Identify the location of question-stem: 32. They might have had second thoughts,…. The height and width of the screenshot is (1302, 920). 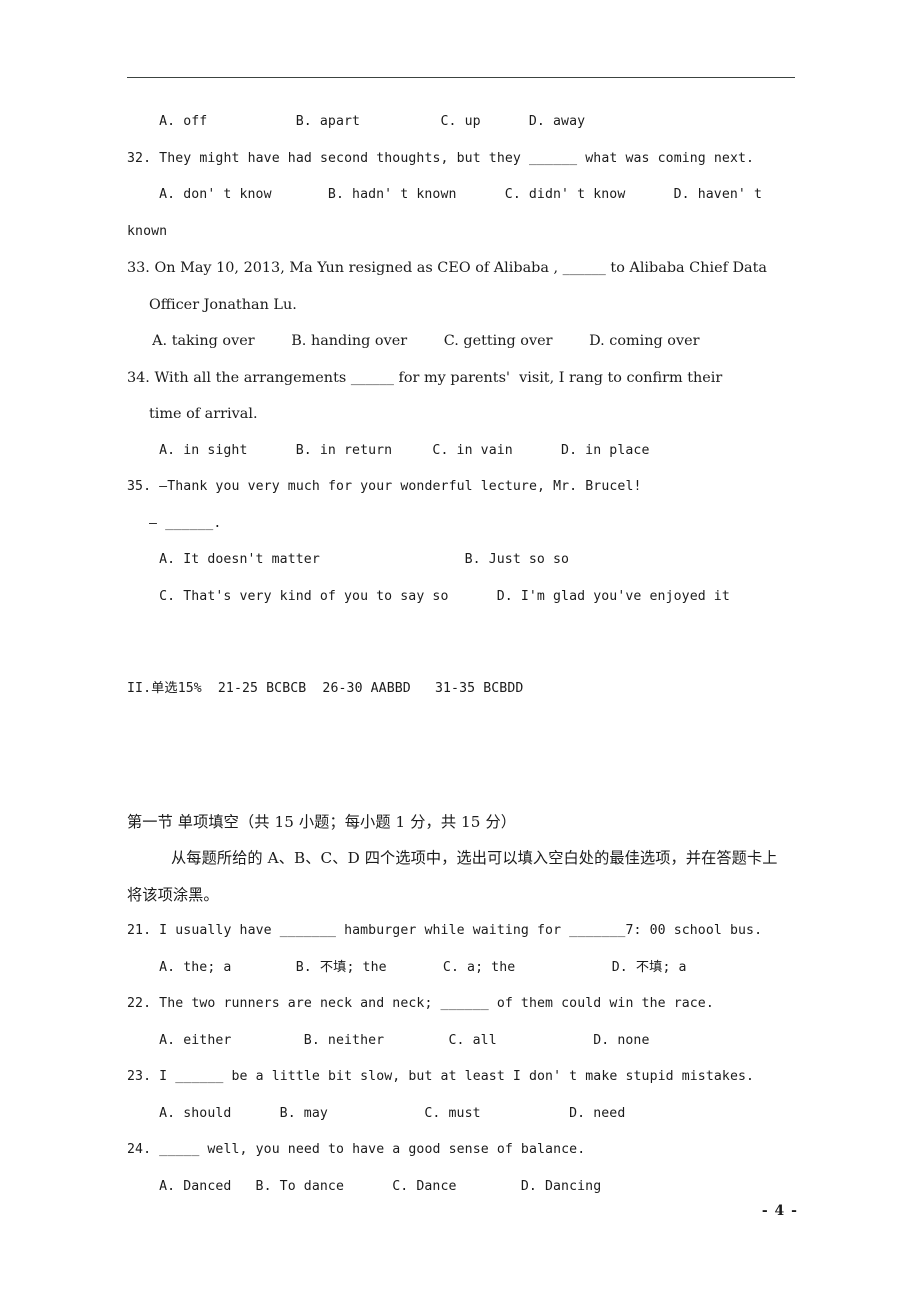
(441, 158).